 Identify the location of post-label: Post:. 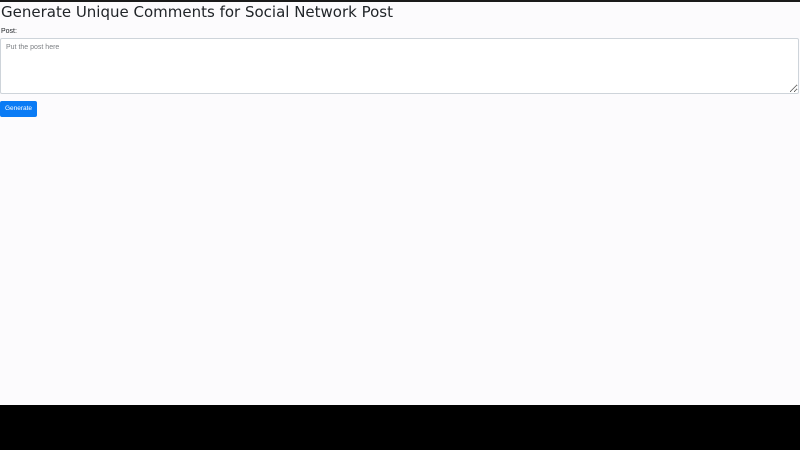
(9, 31).